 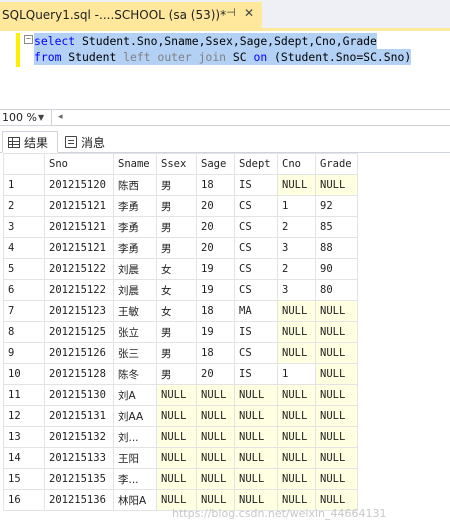 I want to click on cell-row-number: 2, so click(x=24, y=206).